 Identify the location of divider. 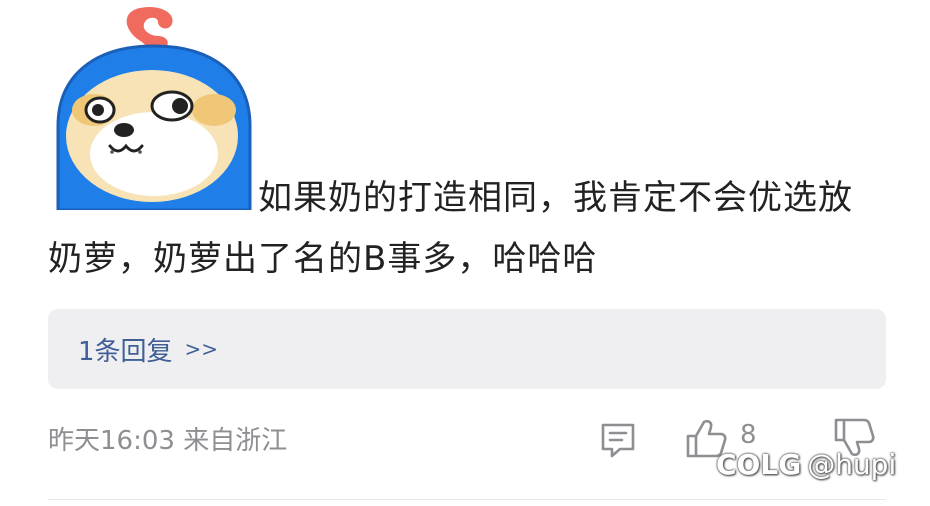
(467, 499).